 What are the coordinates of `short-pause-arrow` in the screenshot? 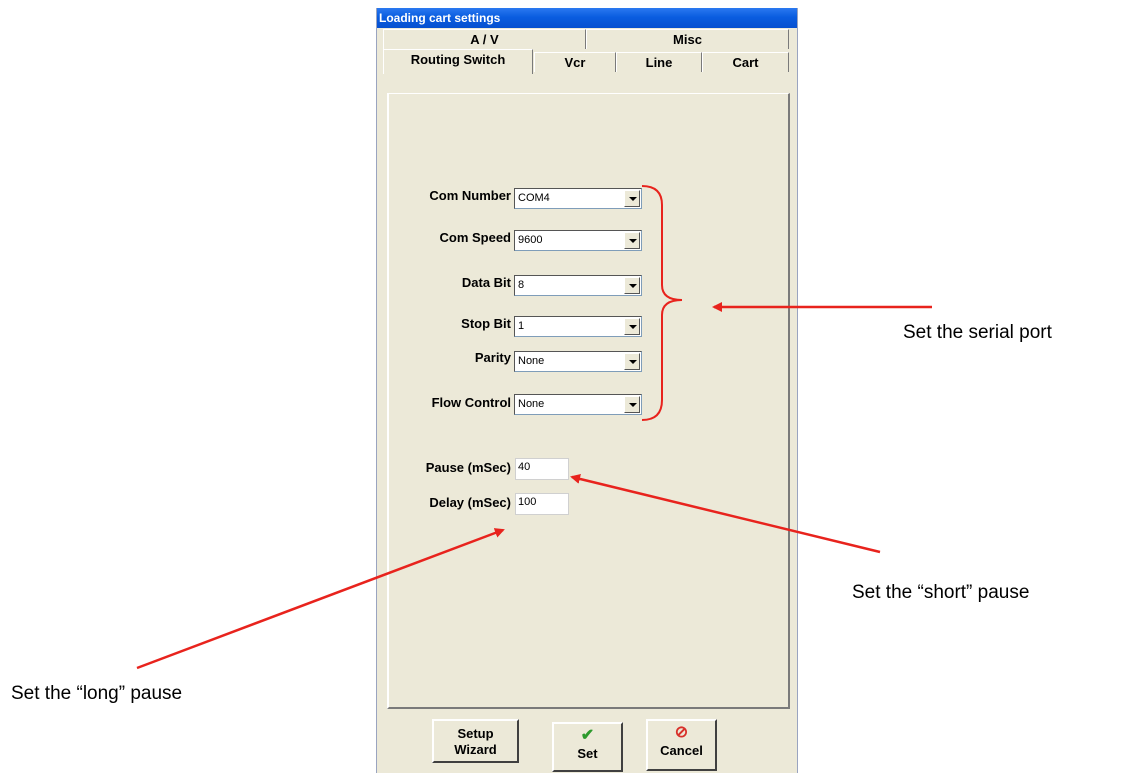 It's located at (725, 514).